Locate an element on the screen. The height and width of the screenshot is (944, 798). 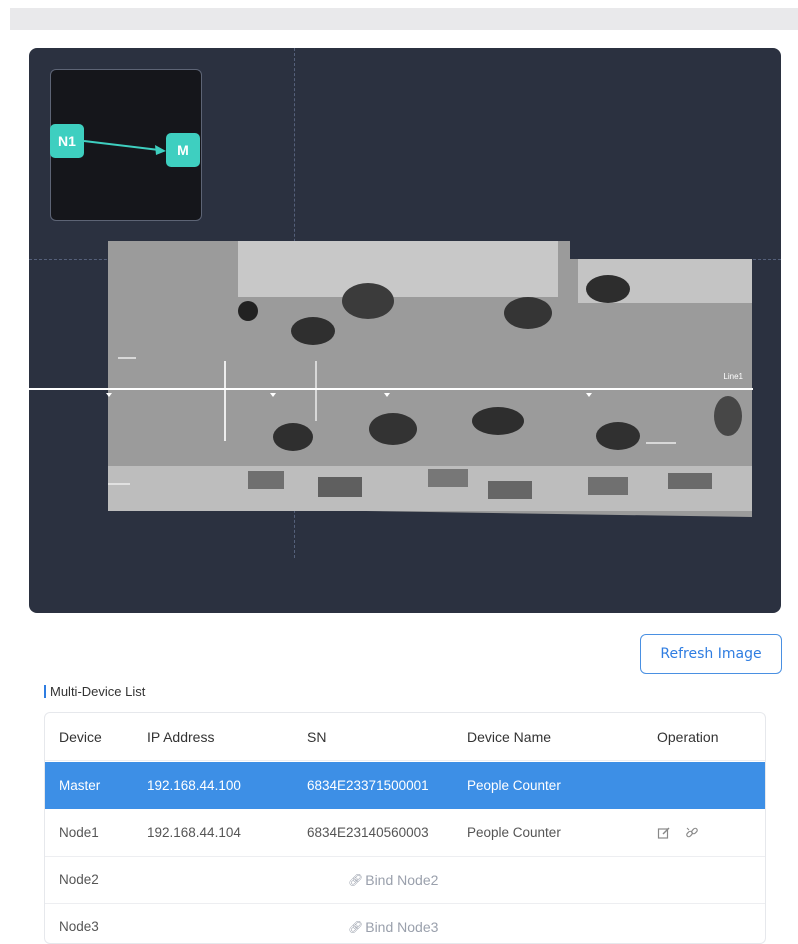
device-layout-minimap: N1 M is located at coordinates (126, 145).